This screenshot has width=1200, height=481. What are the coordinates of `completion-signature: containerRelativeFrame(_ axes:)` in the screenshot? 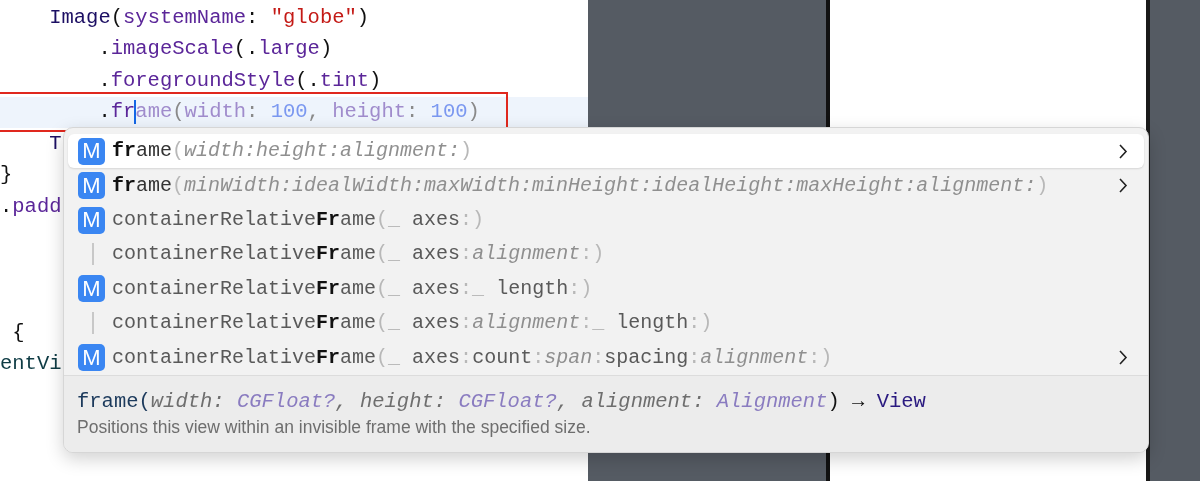 It's located at (298, 220).